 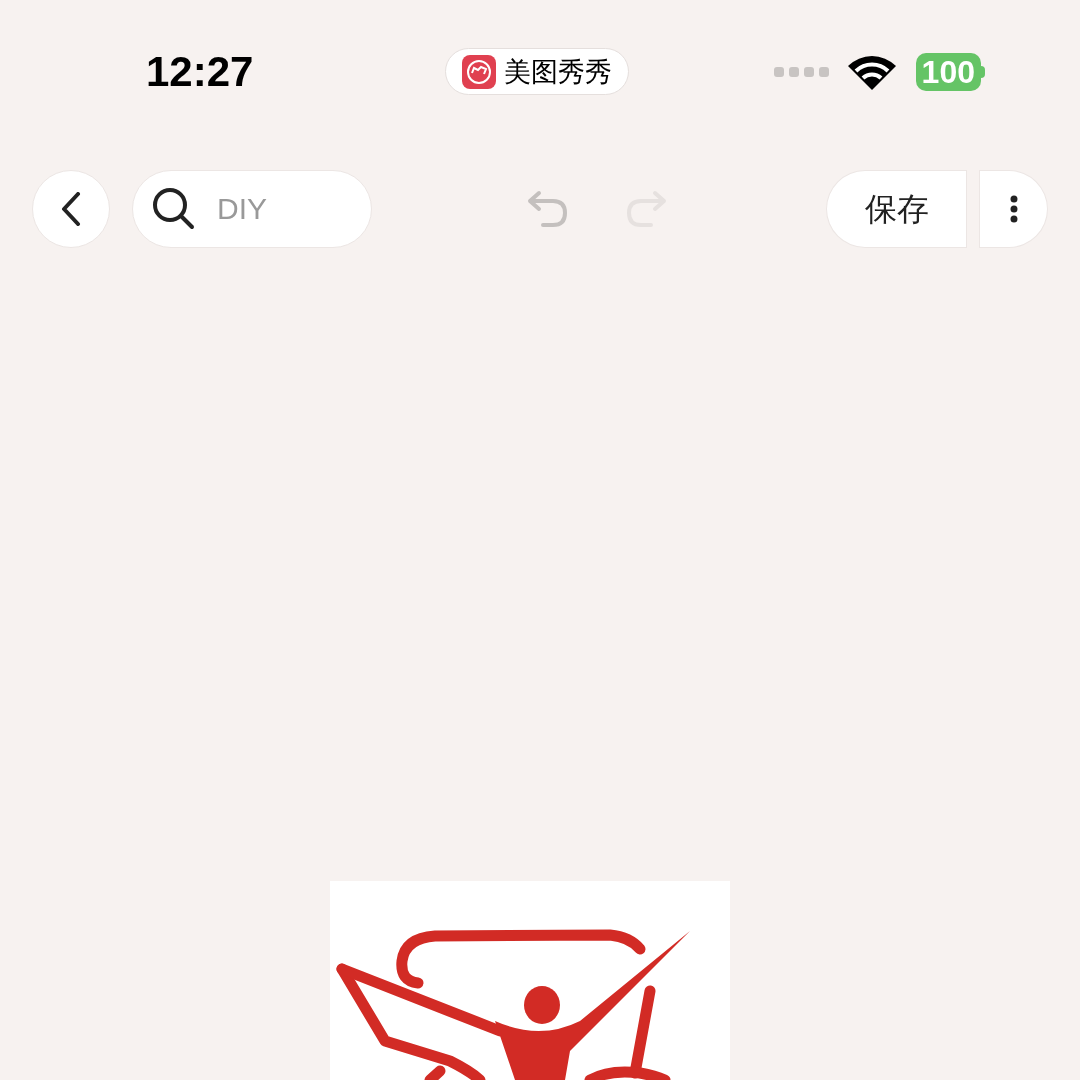 What do you see at coordinates (71, 209) in the screenshot?
I see `back-icon` at bounding box center [71, 209].